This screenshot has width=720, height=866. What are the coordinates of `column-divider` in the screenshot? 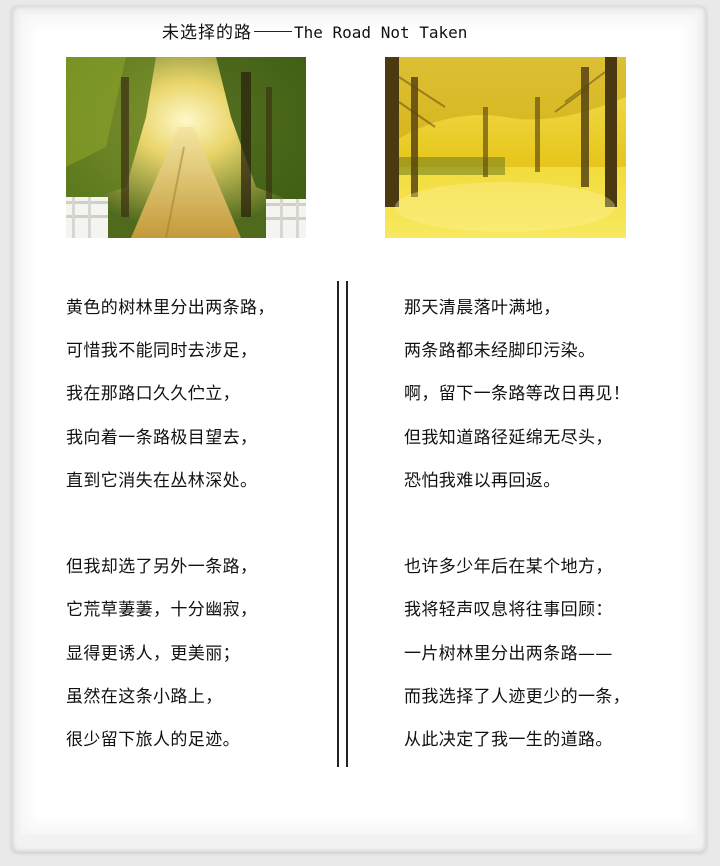 It's located at (343, 524).